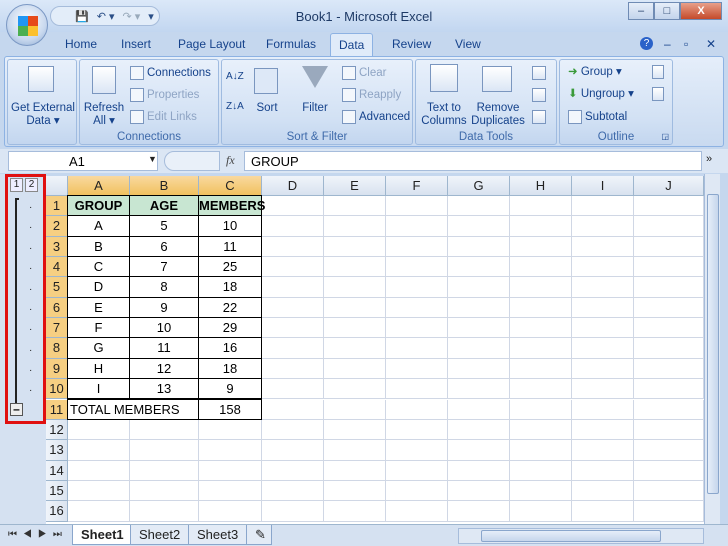  I want to click on row-header-9: 9, so click(57, 369).